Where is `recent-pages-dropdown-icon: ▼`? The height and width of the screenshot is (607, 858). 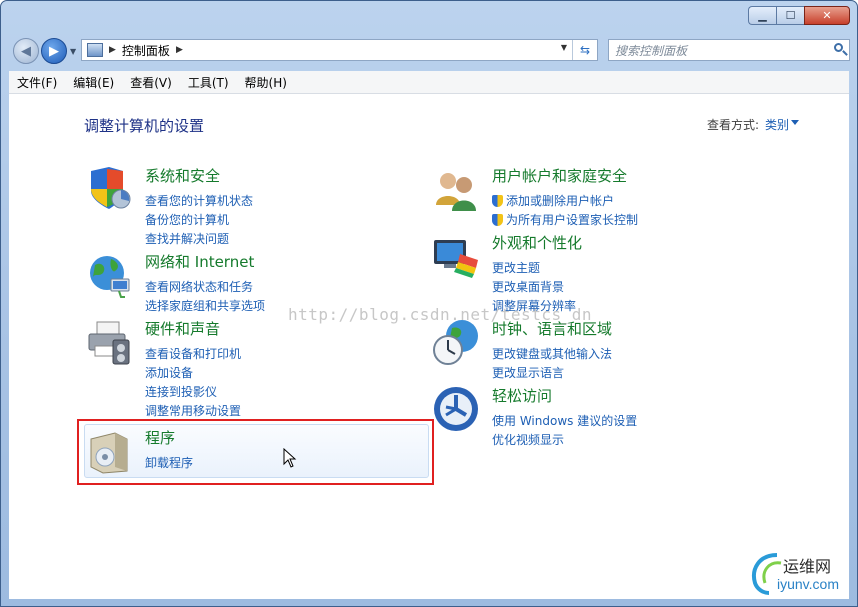 recent-pages-dropdown-icon: ▼ is located at coordinates (73, 51).